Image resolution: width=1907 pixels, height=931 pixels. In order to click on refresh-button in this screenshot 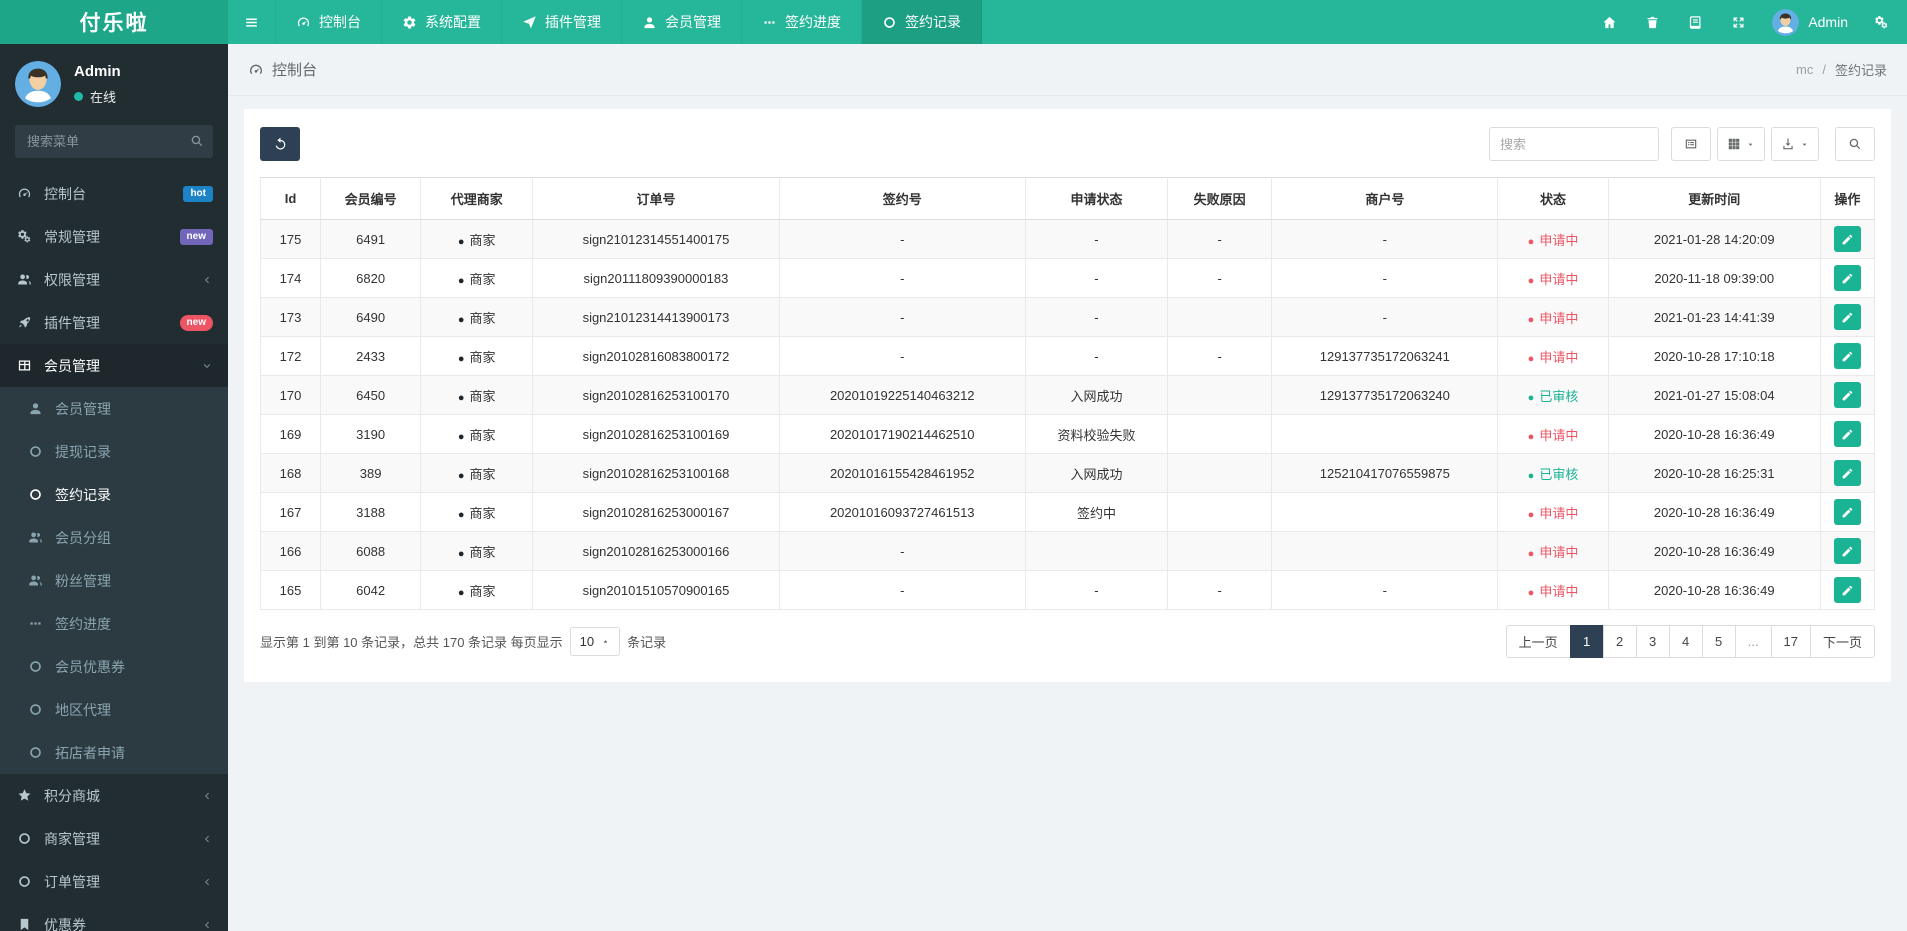, I will do `click(280, 144)`.